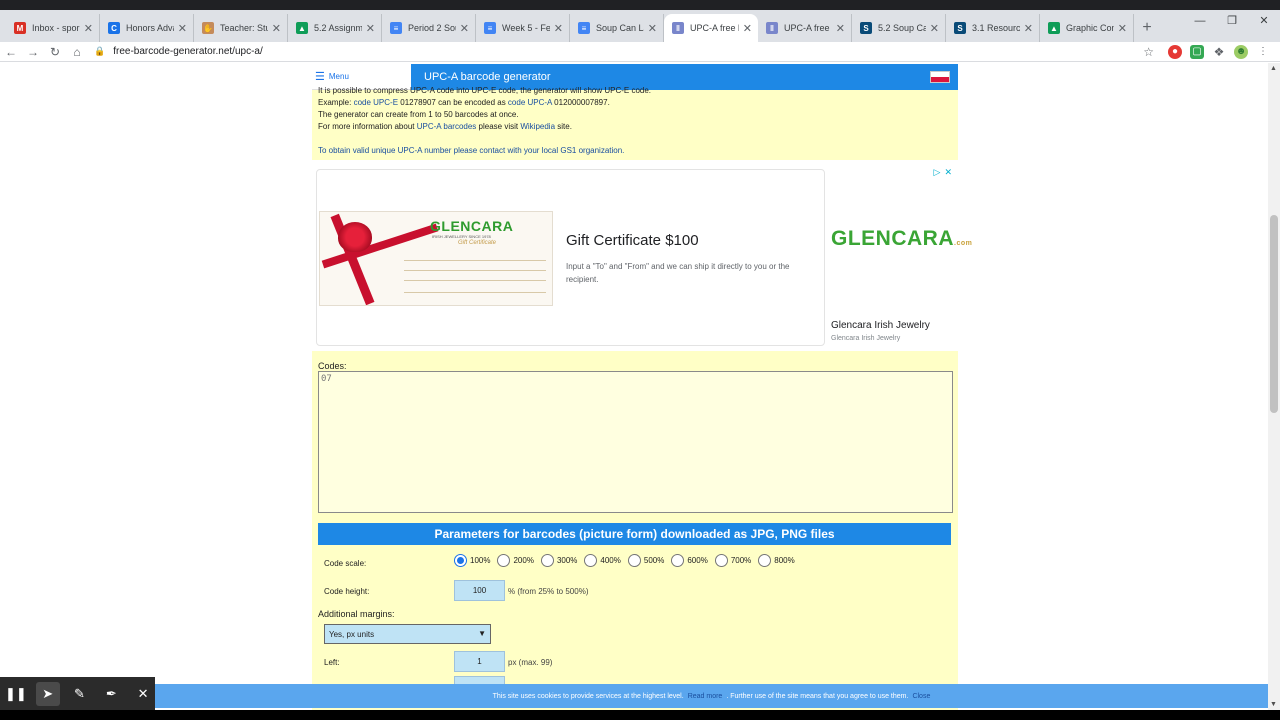 Image resolution: width=1280 pixels, height=720 pixels. Describe the element at coordinates (111, 694) in the screenshot. I see `highlighter-icon: ✒` at that location.